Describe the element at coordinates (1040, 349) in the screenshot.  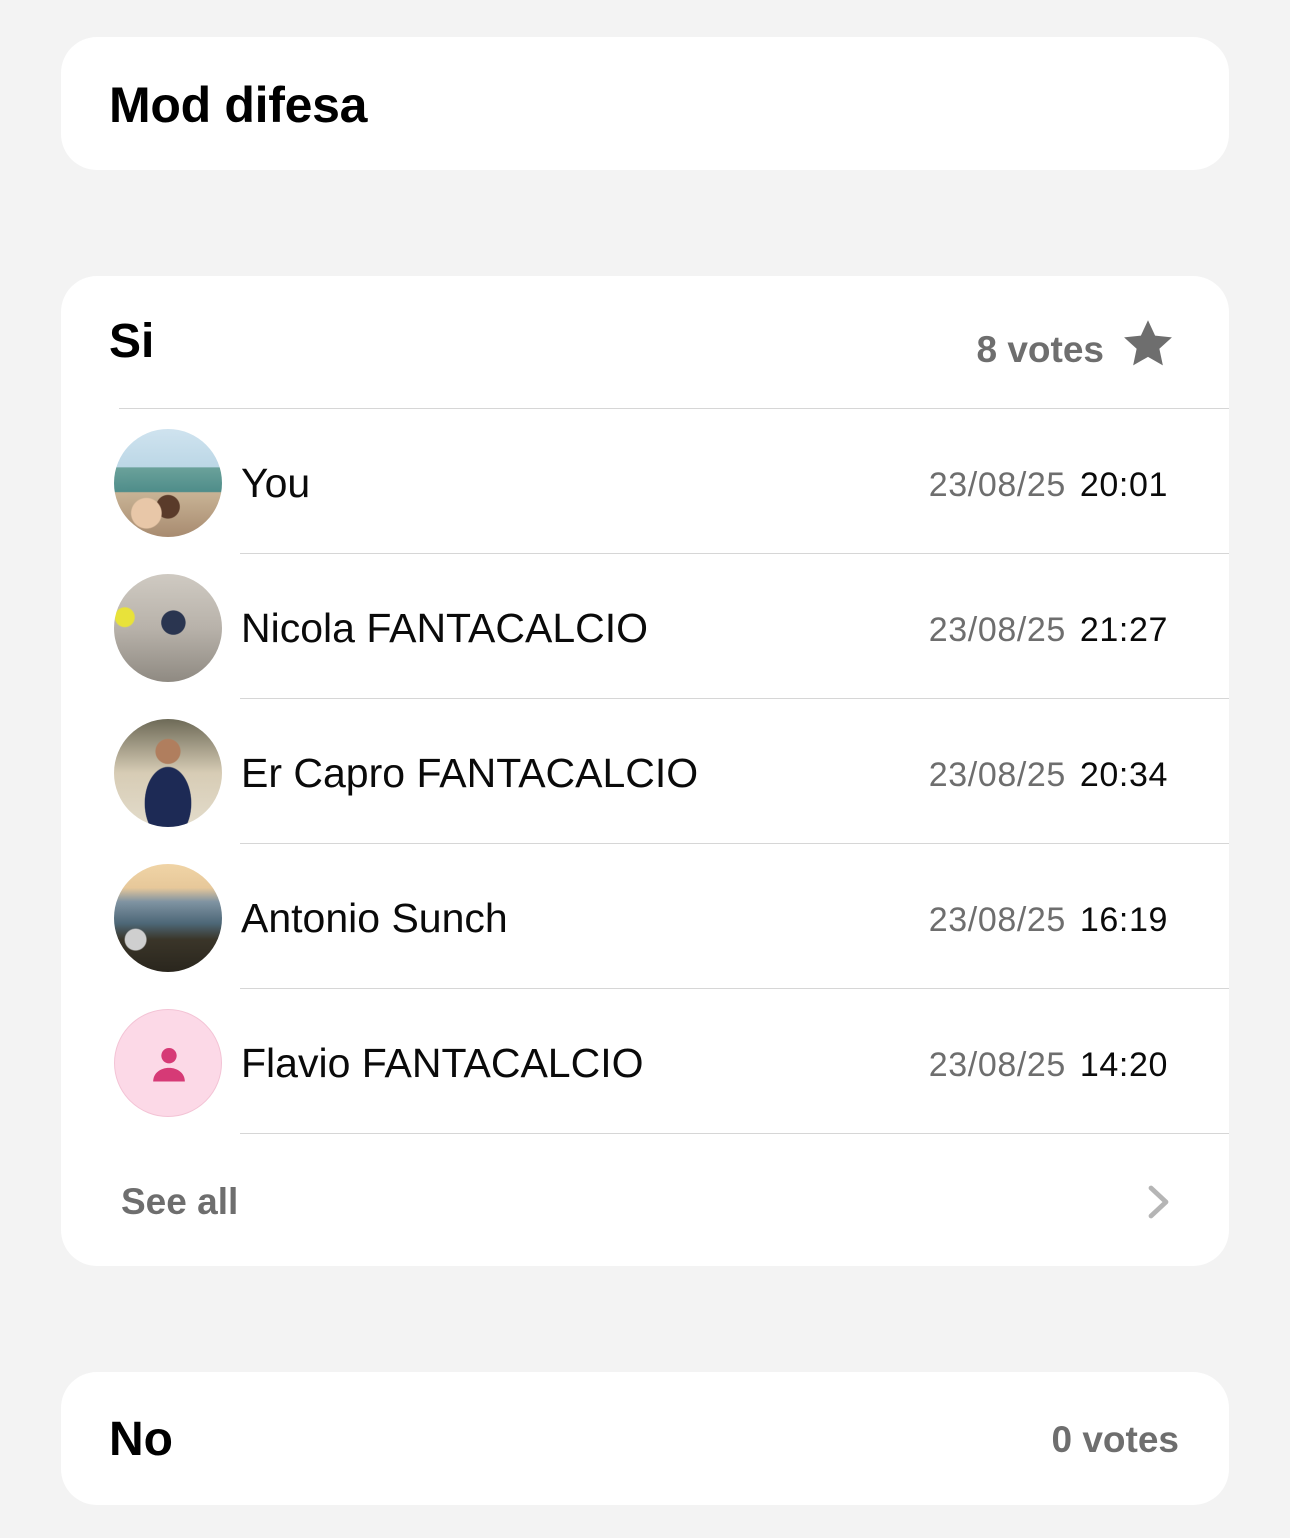
I see `vote-count: 8 votes` at that location.